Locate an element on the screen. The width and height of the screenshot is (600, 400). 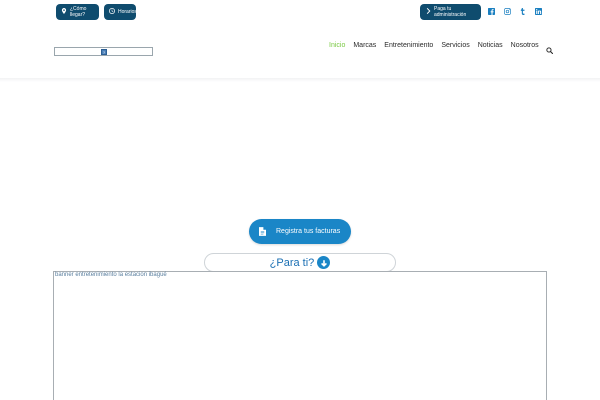
map-pin-icon is located at coordinates (64, 12).